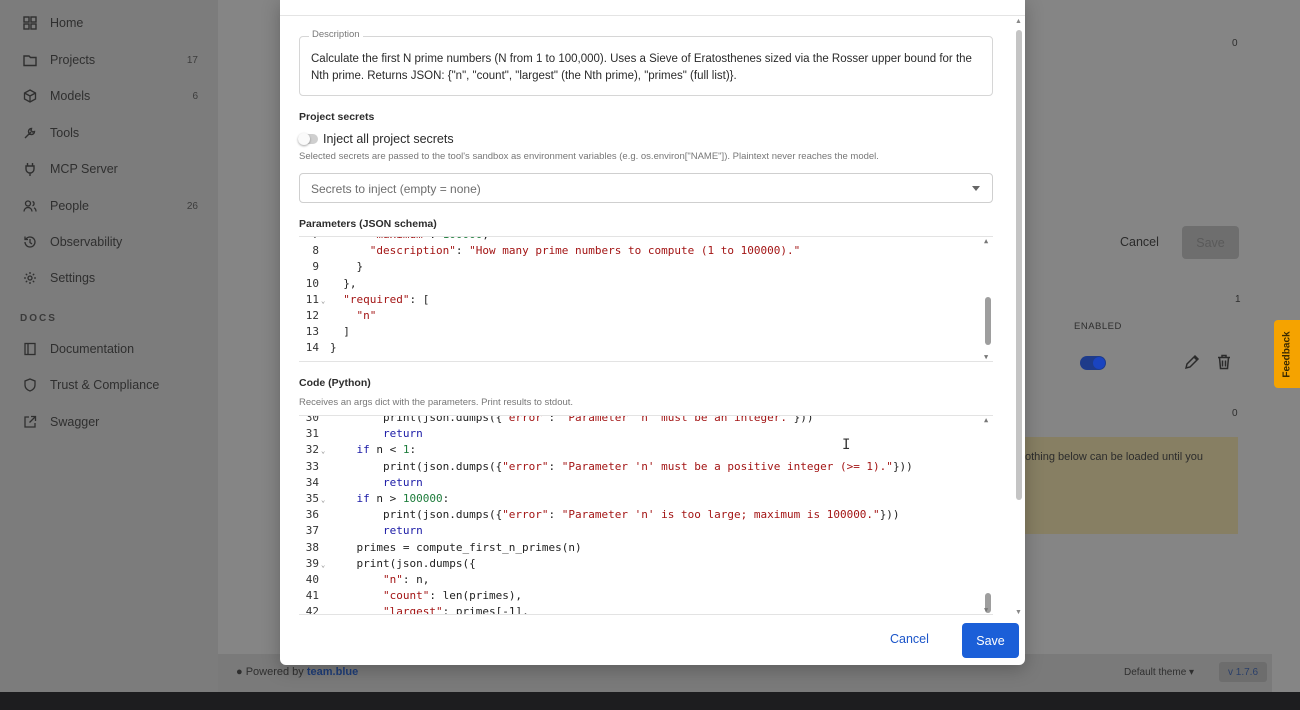 The height and width of the screenshot is (710, 1300). Describe the element at coordinates (639, 267) in the screenshot. I see `code-line: 9 }` at that location.